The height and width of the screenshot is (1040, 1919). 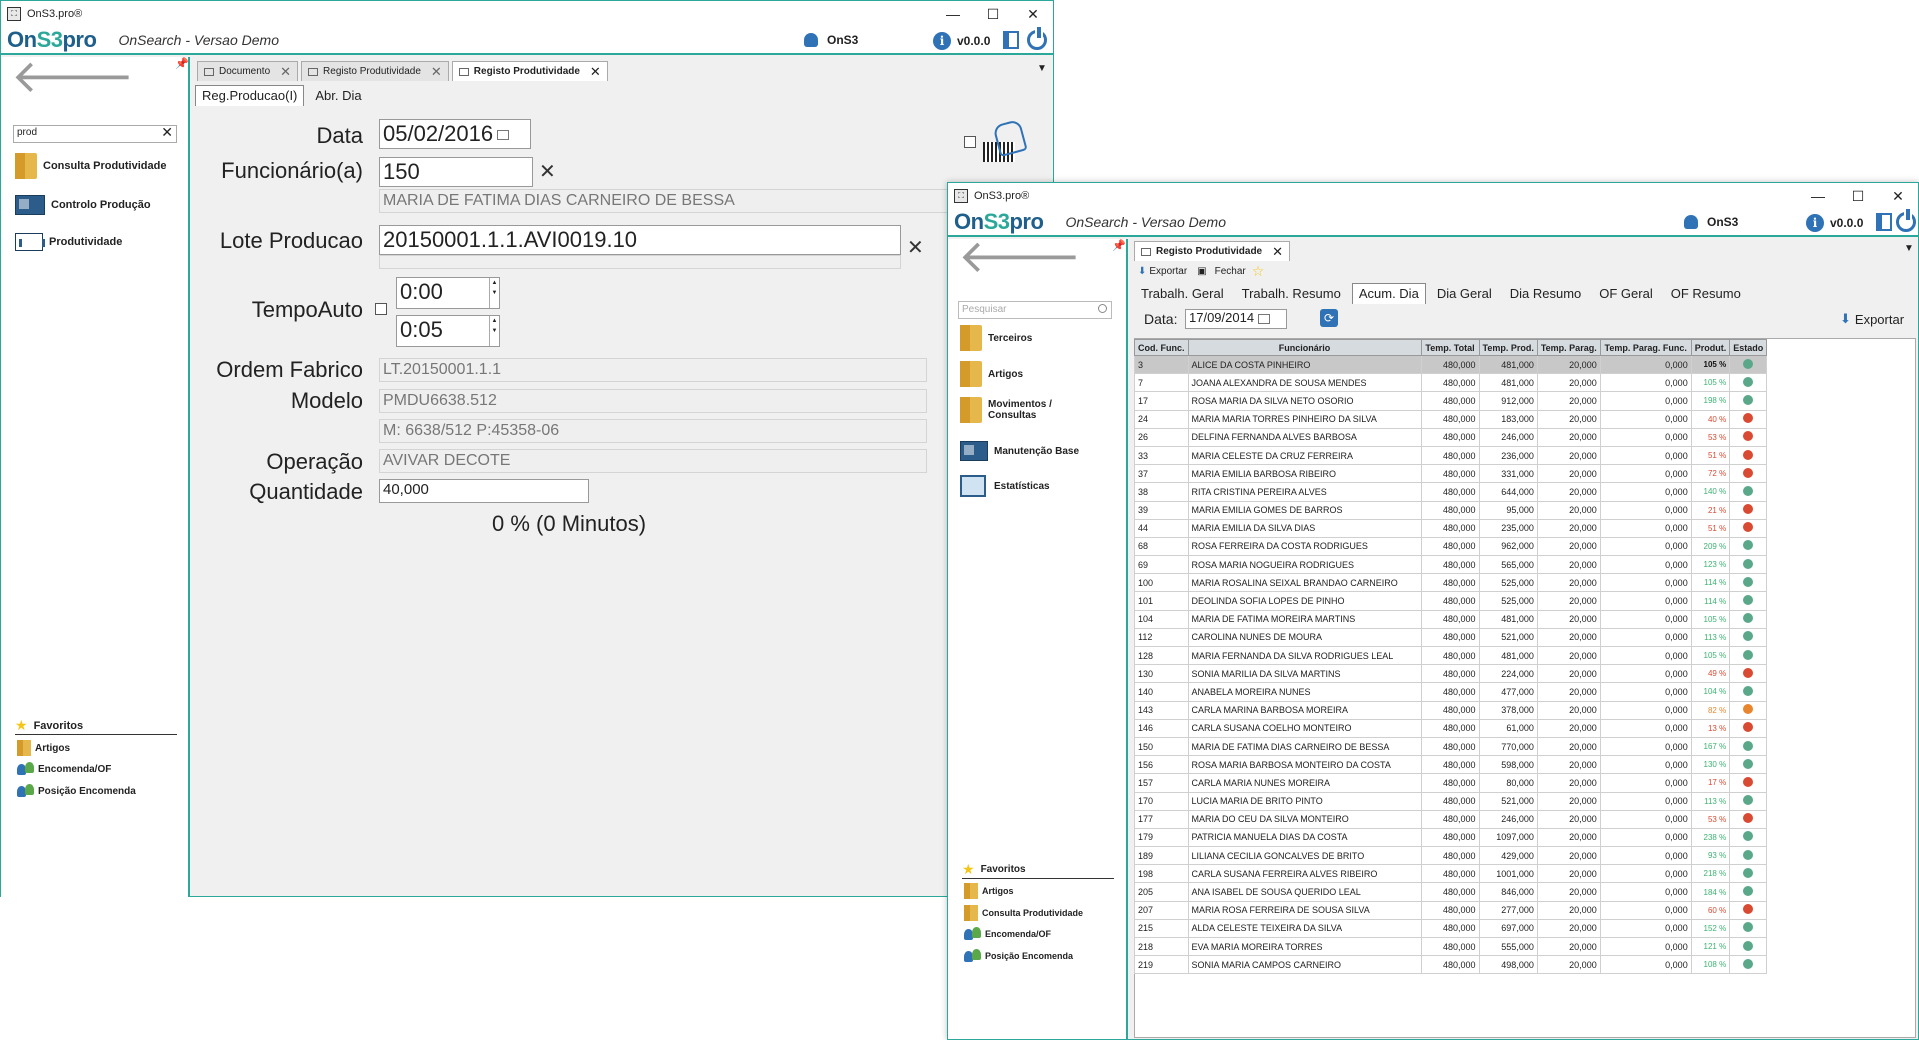 What do you see at coordinates (250, 95) in the screenshot?
I see `subtab-reg-producao: Reg.Producao(I)` at bounding box center [250, 95].